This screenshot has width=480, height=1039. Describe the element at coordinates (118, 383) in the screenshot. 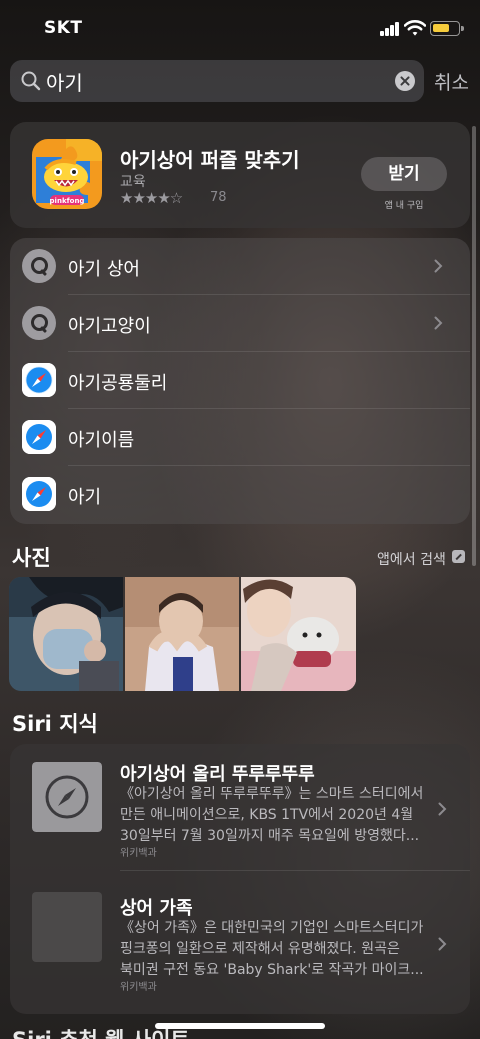

I see `suggestion-label: 아기공룡둘리` at that location.